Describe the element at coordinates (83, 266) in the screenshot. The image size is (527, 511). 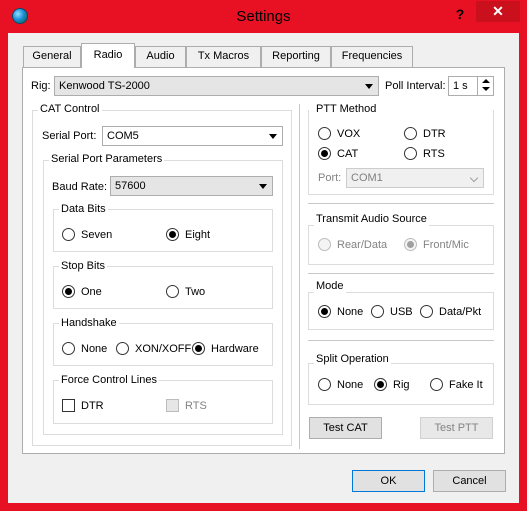
I see `stop-bits-title: Stop Bits` at that location.